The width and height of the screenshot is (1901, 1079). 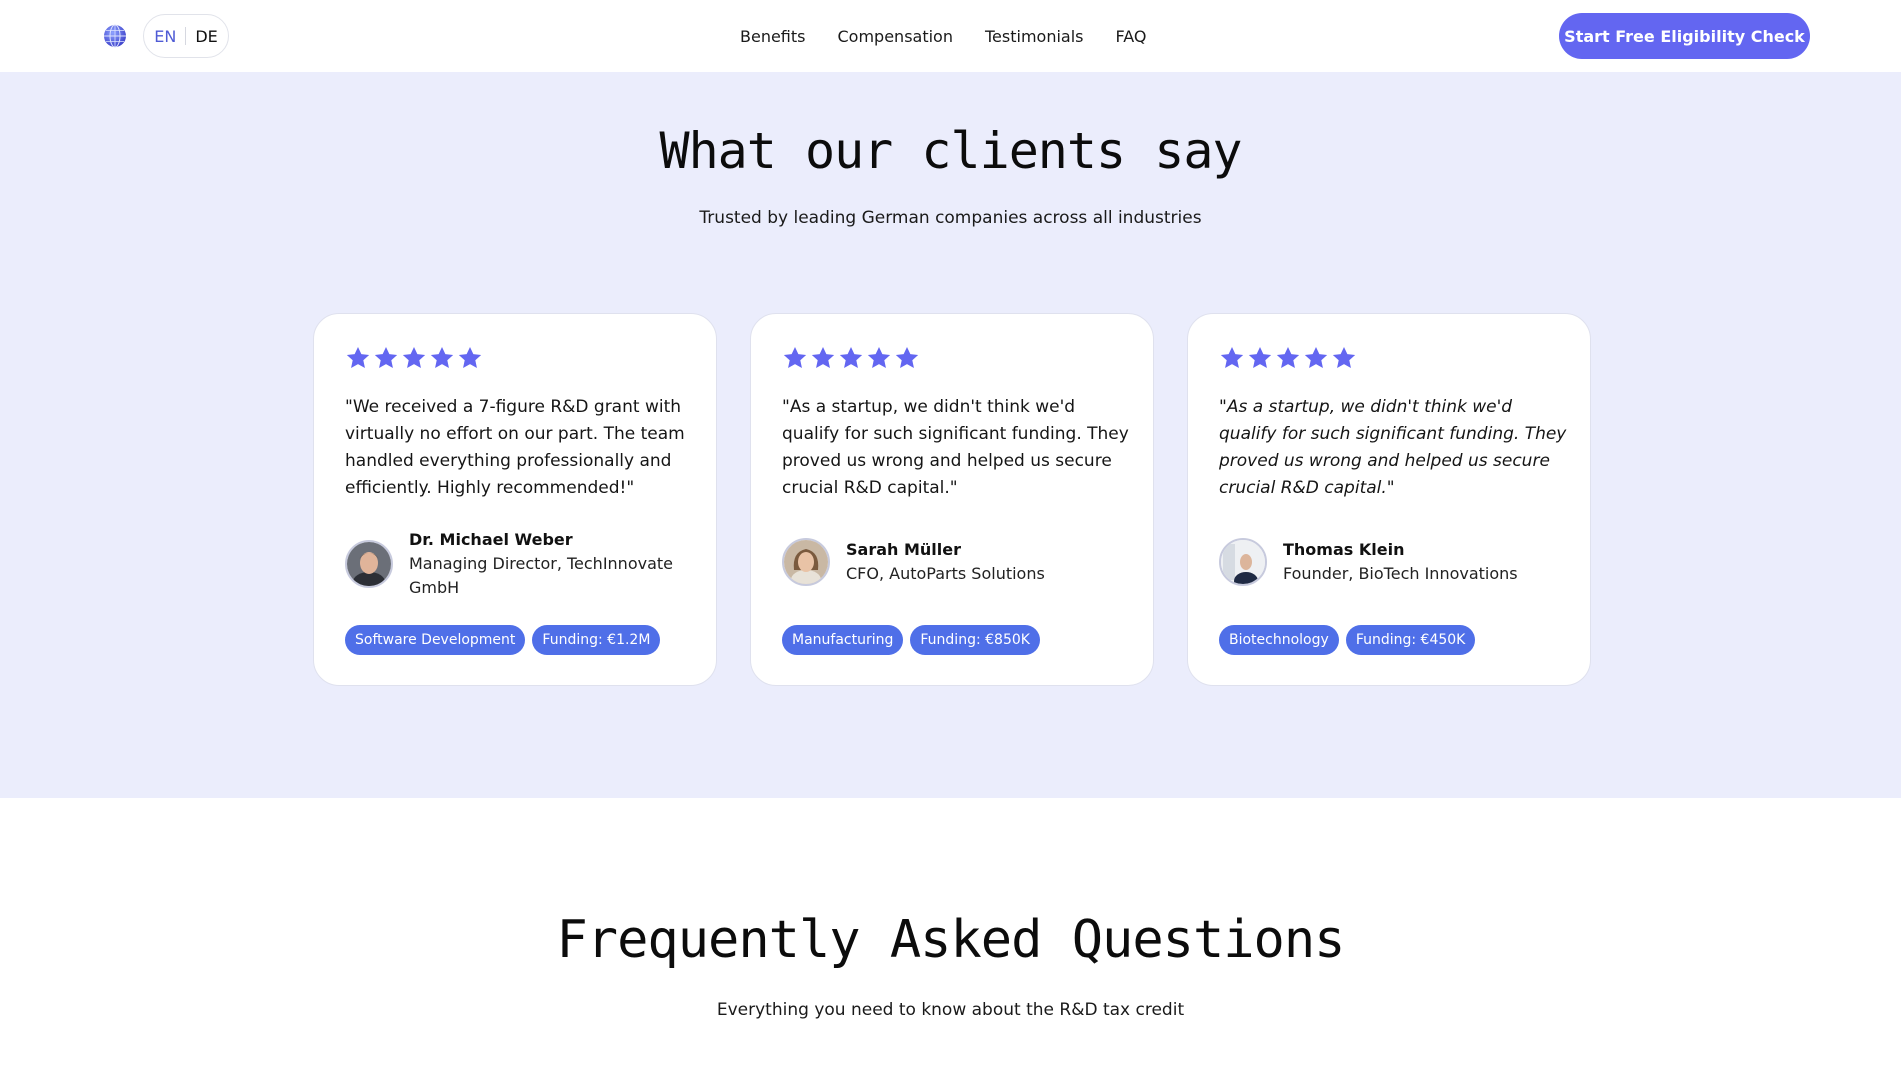 I want to click on start-eligibility-check-button: Start Free Eligibility Check, so click(x=1684, y=36).